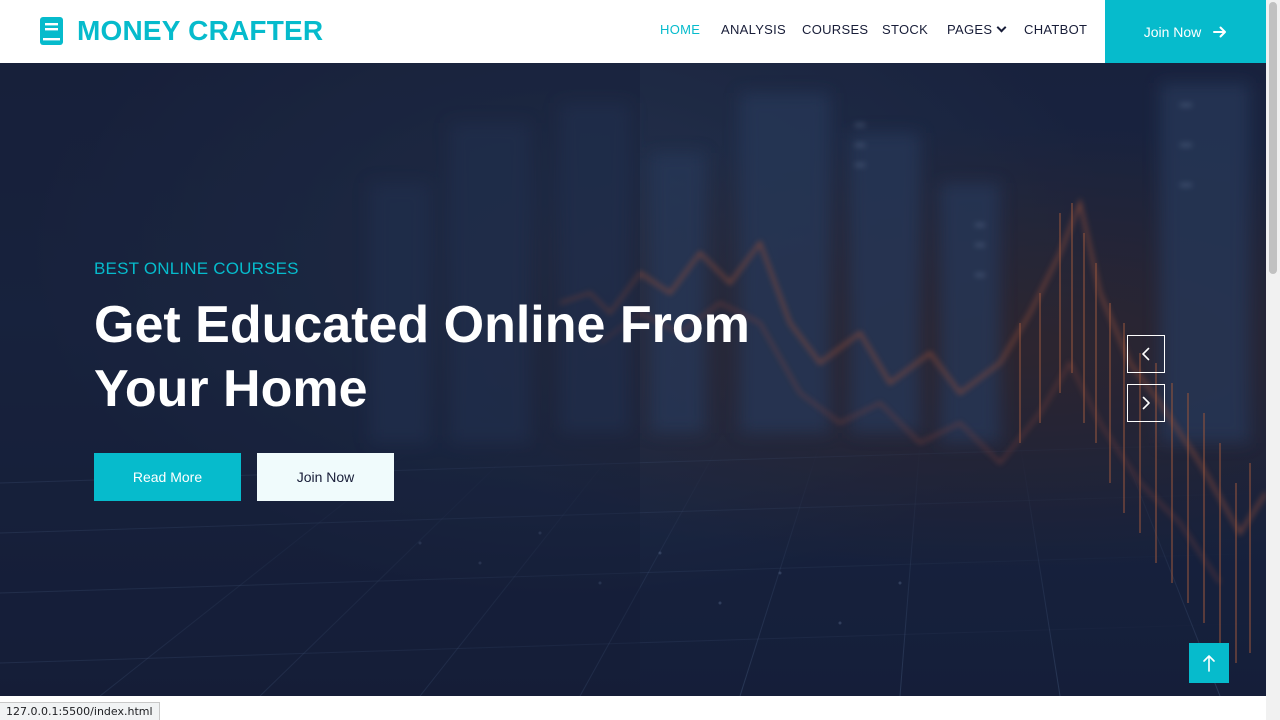 The image size is (1280, 720). What do you see at coordinates (1273, 360) in the screenshot?
I see `page-scrollbar` at bounding box center [1273, 360].